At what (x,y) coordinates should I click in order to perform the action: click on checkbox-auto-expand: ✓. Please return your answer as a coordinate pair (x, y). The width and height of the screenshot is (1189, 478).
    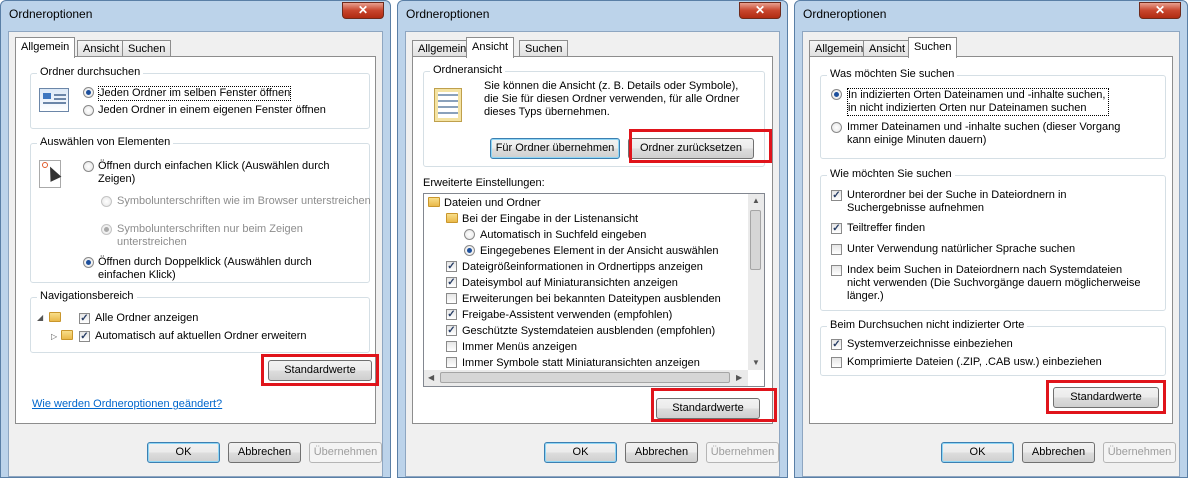
    Looking at the image, I should click on (84, 336).